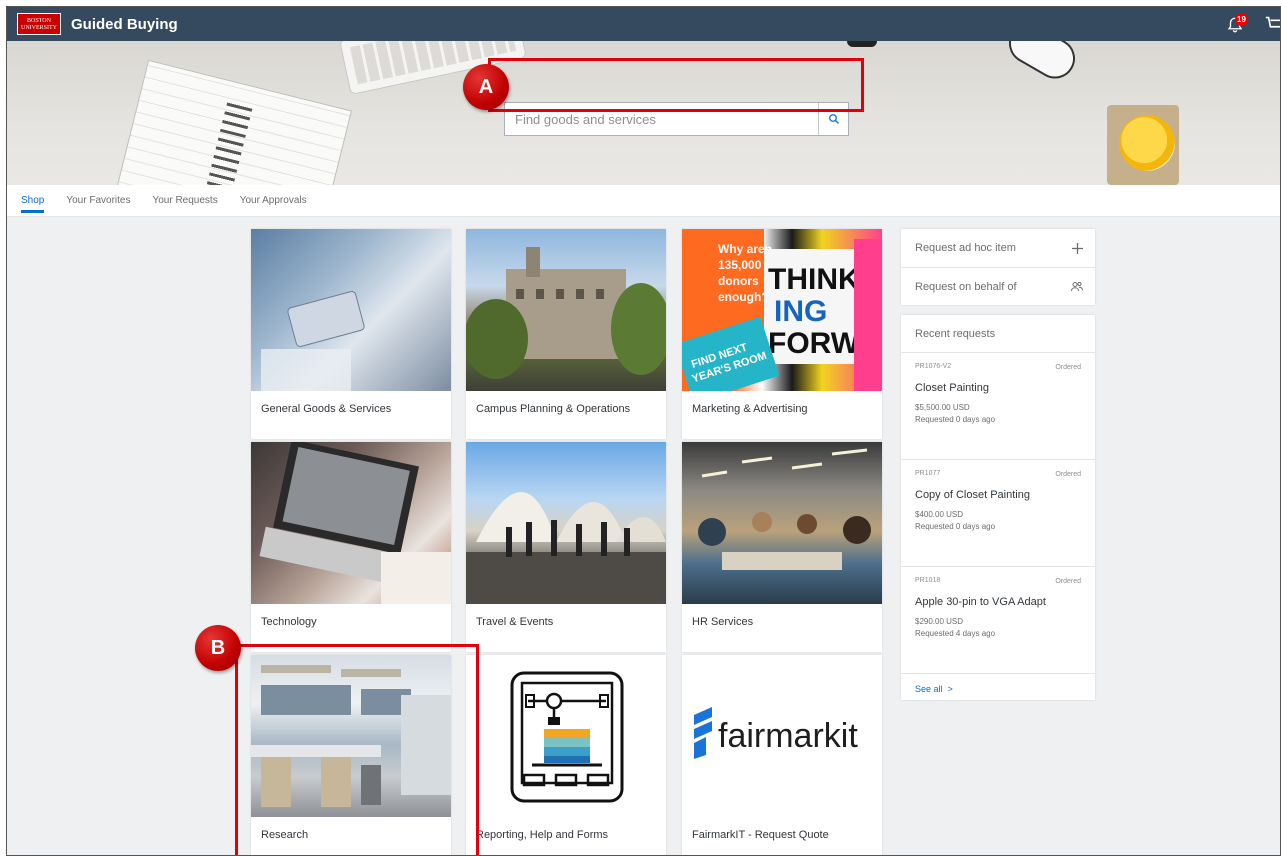  What do you see at coordinates (760, 835) in the screenshot?
I see `category-label: FairmarkIT - Request Quote` at bounding box center [760, 835].